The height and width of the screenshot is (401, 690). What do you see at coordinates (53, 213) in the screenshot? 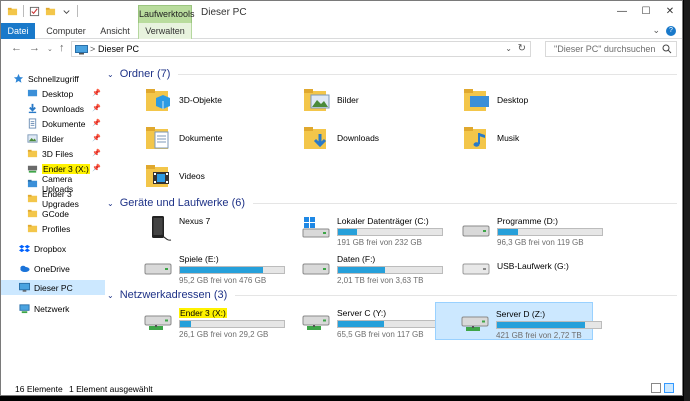
I see `sidebar-item-gcode: GCode` at bounding box center [53, 213].